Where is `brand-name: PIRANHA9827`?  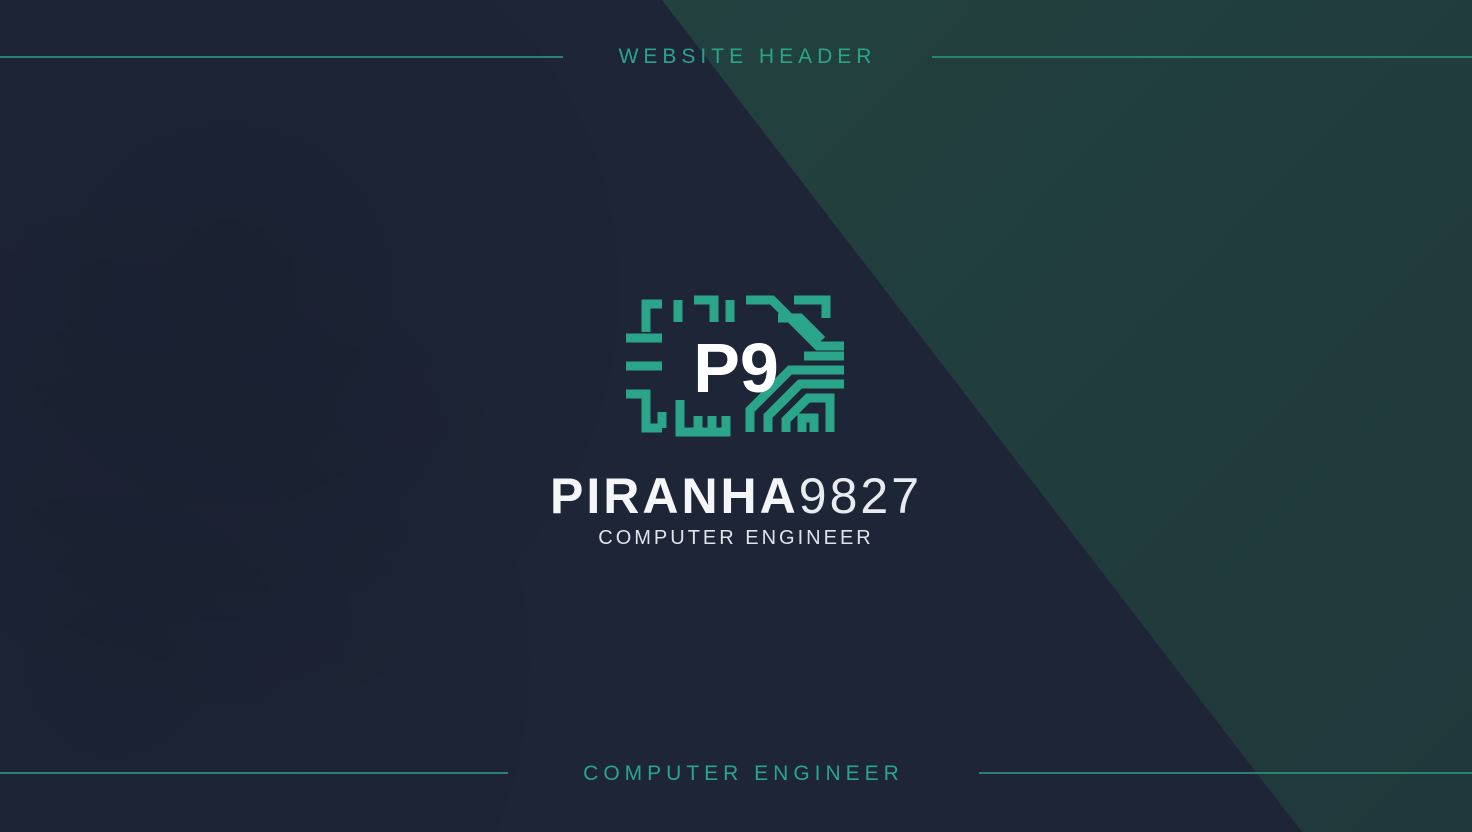 brand-name: PIRANHA9827 is located at coordinates (736, 496).